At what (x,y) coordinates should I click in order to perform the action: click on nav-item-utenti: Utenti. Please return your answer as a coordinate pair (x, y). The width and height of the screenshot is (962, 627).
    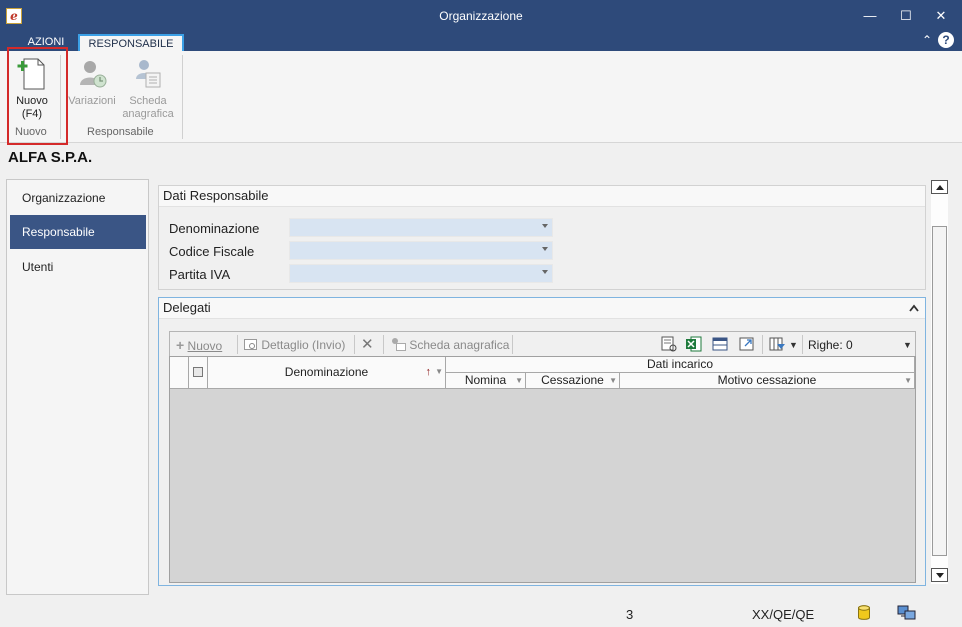
    Looking at the image, I should click on (78, 267).